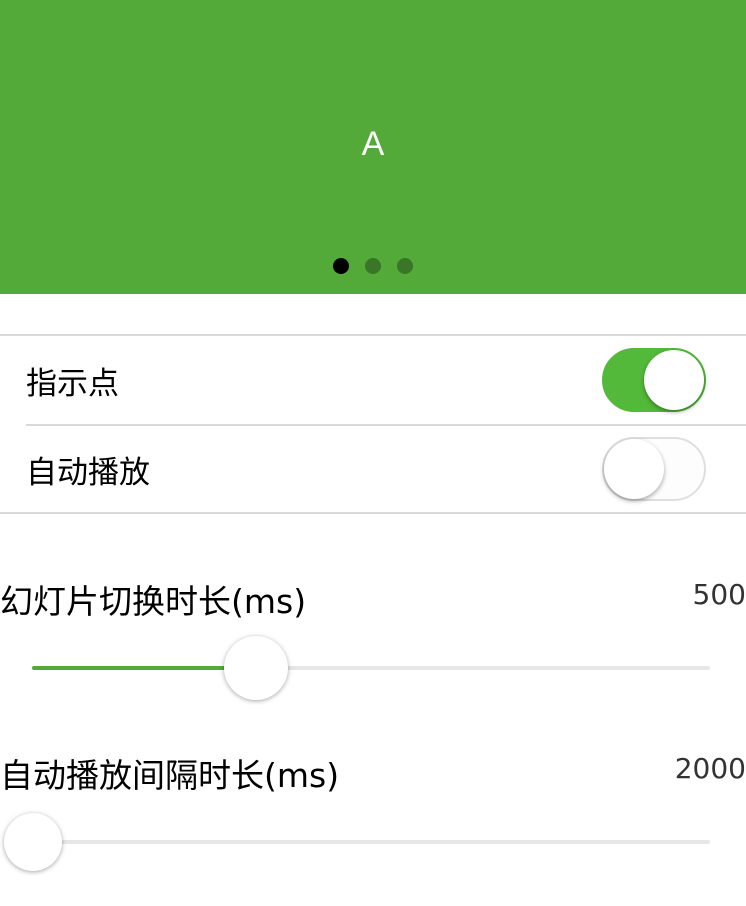 This screenshot has height=906, width=746. I want to click on indicator-dots-label: 指示点, so click(72, 383).